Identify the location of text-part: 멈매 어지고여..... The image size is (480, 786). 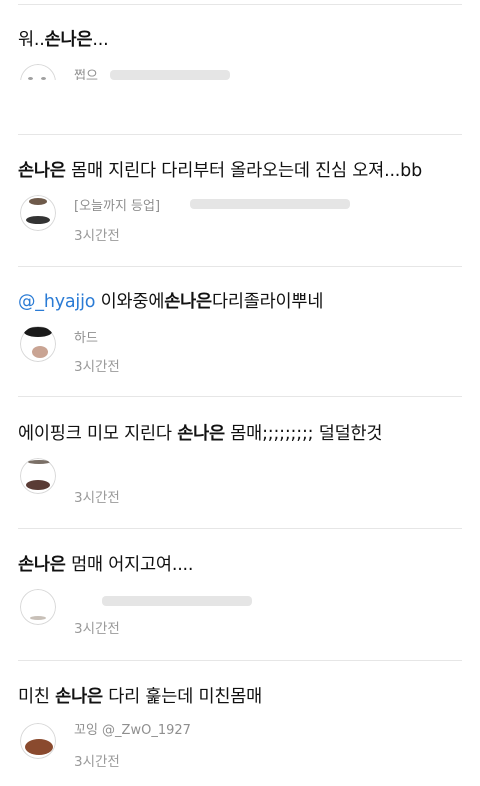
(129, 565).